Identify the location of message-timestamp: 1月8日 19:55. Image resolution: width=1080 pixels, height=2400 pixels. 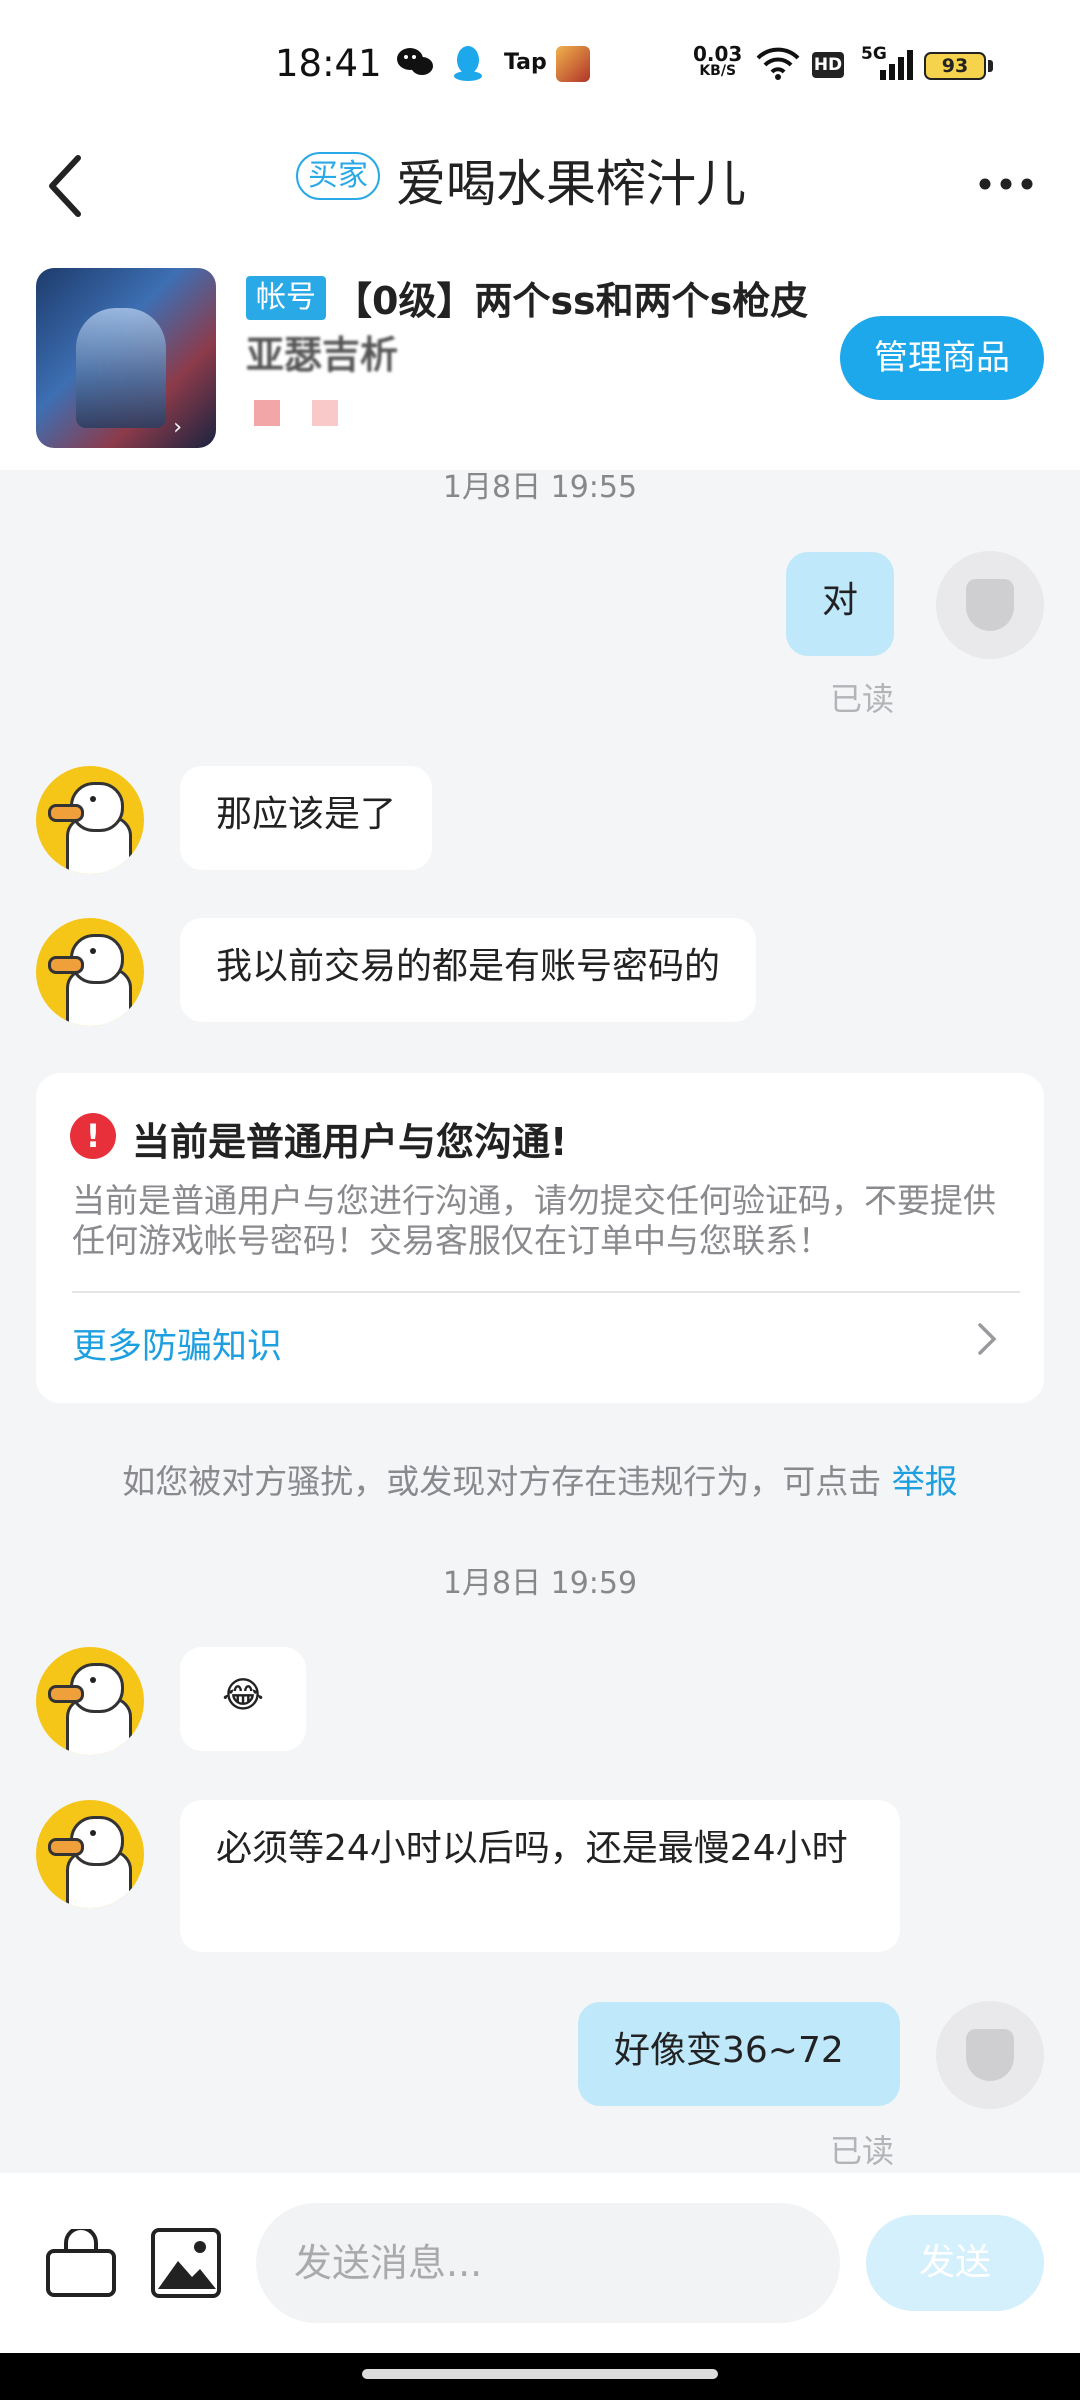
(540, 487).